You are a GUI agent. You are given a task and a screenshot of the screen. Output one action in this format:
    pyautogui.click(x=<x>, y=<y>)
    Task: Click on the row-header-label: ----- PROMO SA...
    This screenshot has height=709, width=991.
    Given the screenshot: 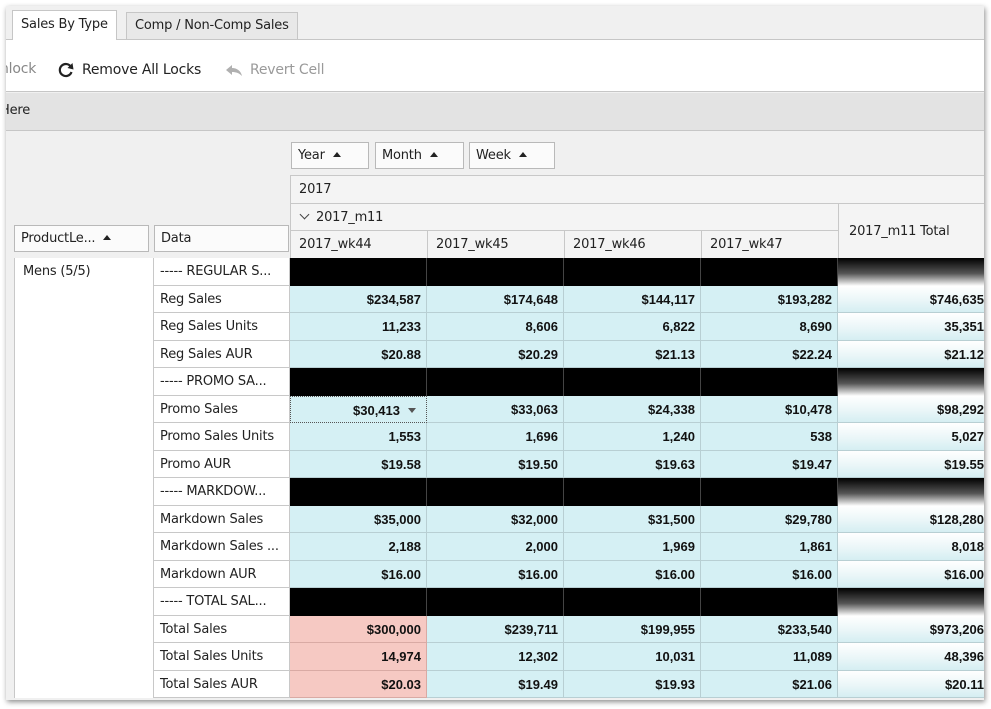 What is the action you would take?
    pyautogui.click(x=222, y=382)
    